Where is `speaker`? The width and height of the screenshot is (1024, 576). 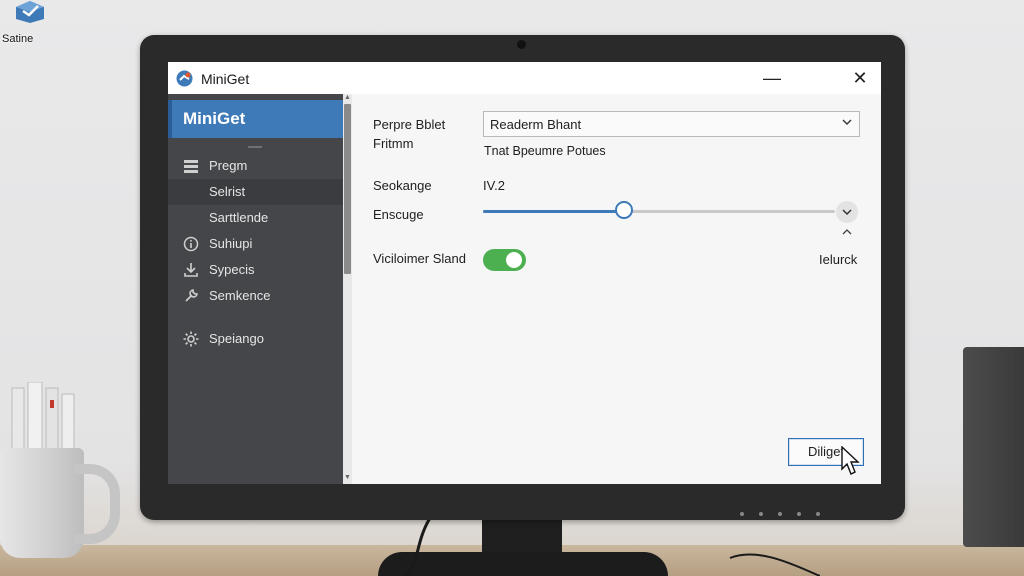
speaker is located at coordinates (993, 447).